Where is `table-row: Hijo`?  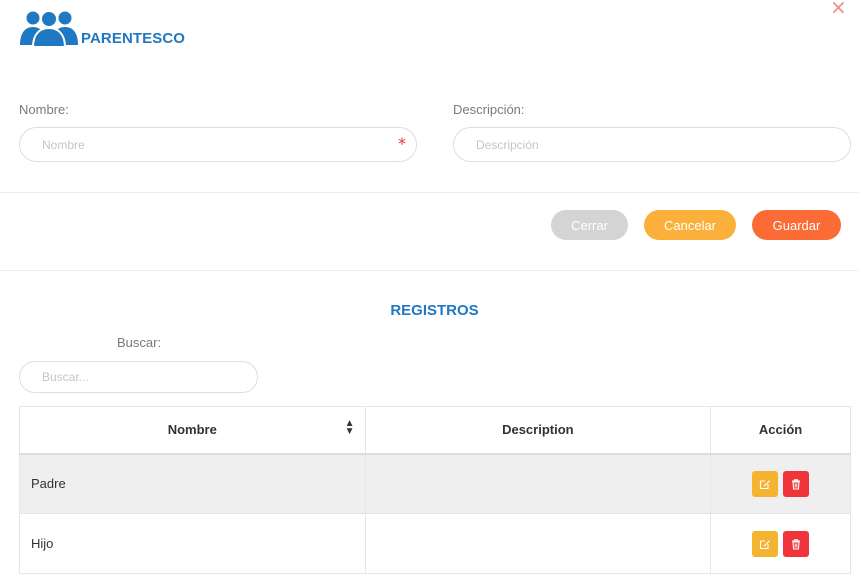 table-row: Hijo is located at coordinates (435, 543).